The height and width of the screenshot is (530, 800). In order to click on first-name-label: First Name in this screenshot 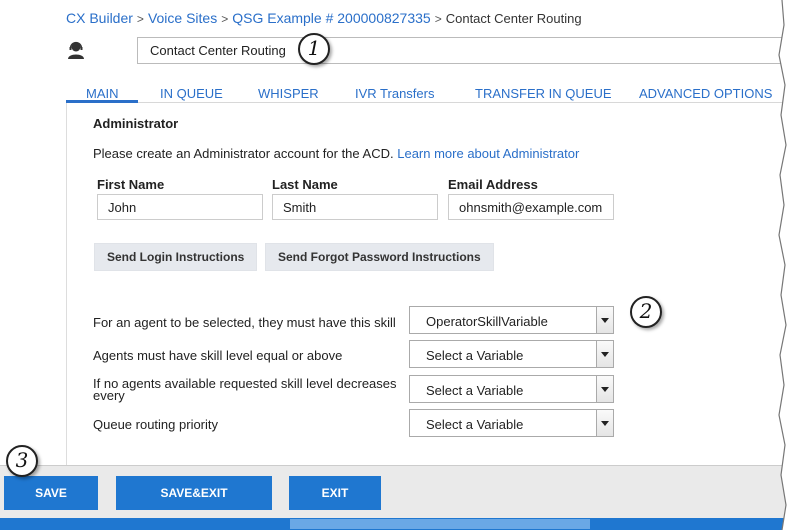, I will do `click(131, 184)`.